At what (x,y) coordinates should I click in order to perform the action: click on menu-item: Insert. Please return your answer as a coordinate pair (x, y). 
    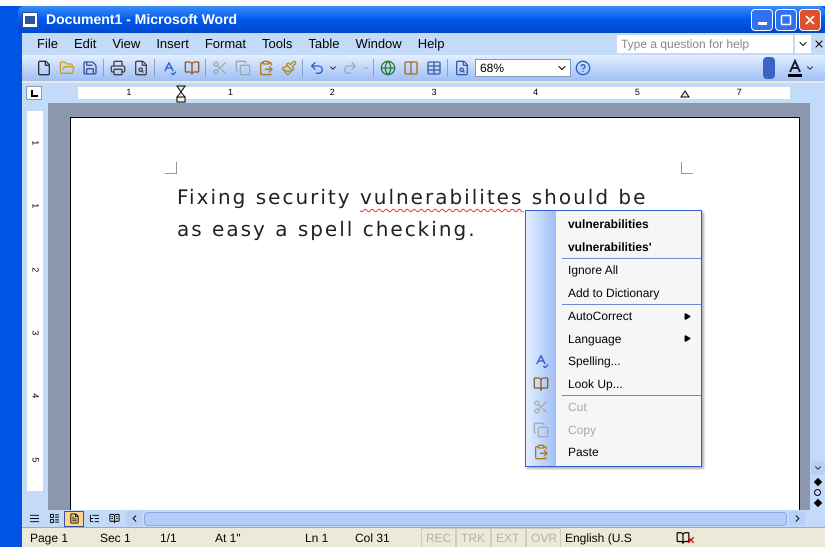
    Looking at the image, I should click on (172, 44).